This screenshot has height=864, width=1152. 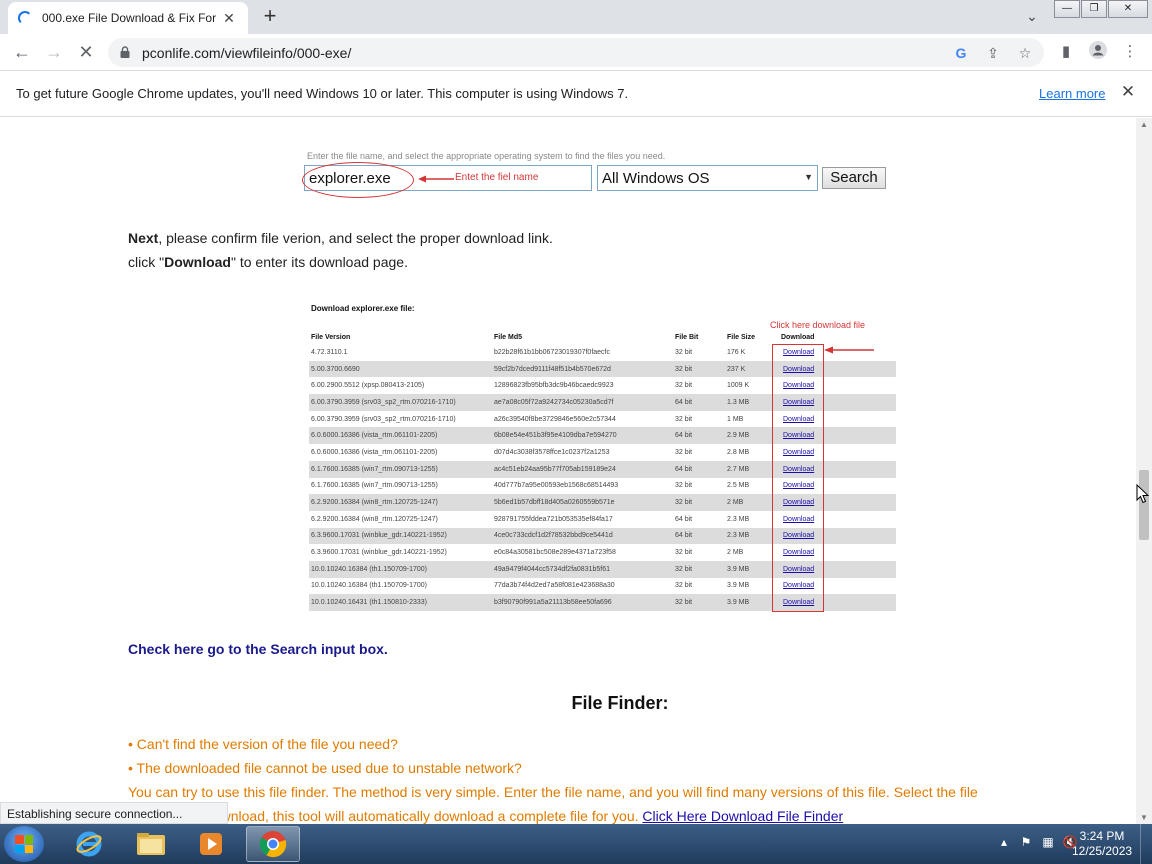 I want to click on back-icon: ←, so click(x=22, y=52).